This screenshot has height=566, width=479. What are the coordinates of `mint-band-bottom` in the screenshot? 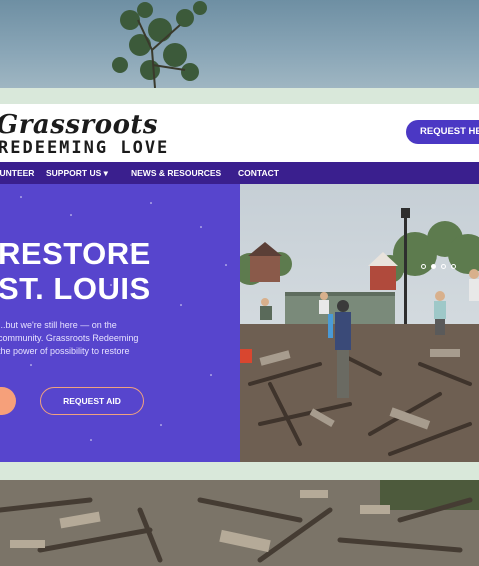 It's located at (239, 471).